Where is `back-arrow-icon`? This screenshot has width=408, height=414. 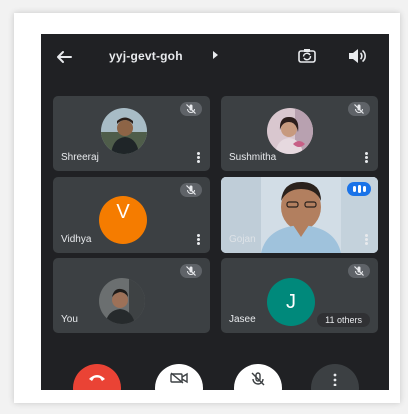
back-arrow-icon is located at coordinates (64, 57).